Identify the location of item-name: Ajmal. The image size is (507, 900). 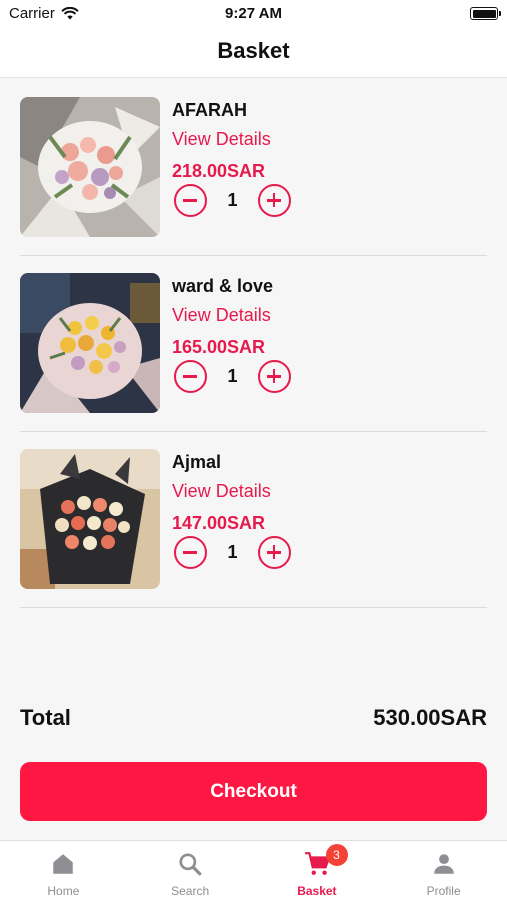
(197, 462).